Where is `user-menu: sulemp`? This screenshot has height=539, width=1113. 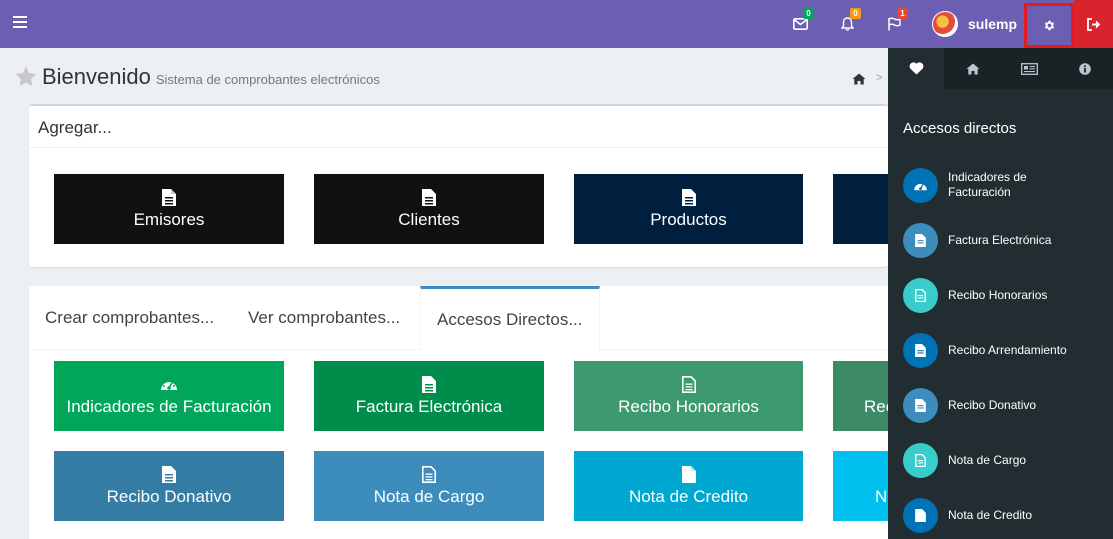 user-menu: sulemp is located at coordinates (974, 24).